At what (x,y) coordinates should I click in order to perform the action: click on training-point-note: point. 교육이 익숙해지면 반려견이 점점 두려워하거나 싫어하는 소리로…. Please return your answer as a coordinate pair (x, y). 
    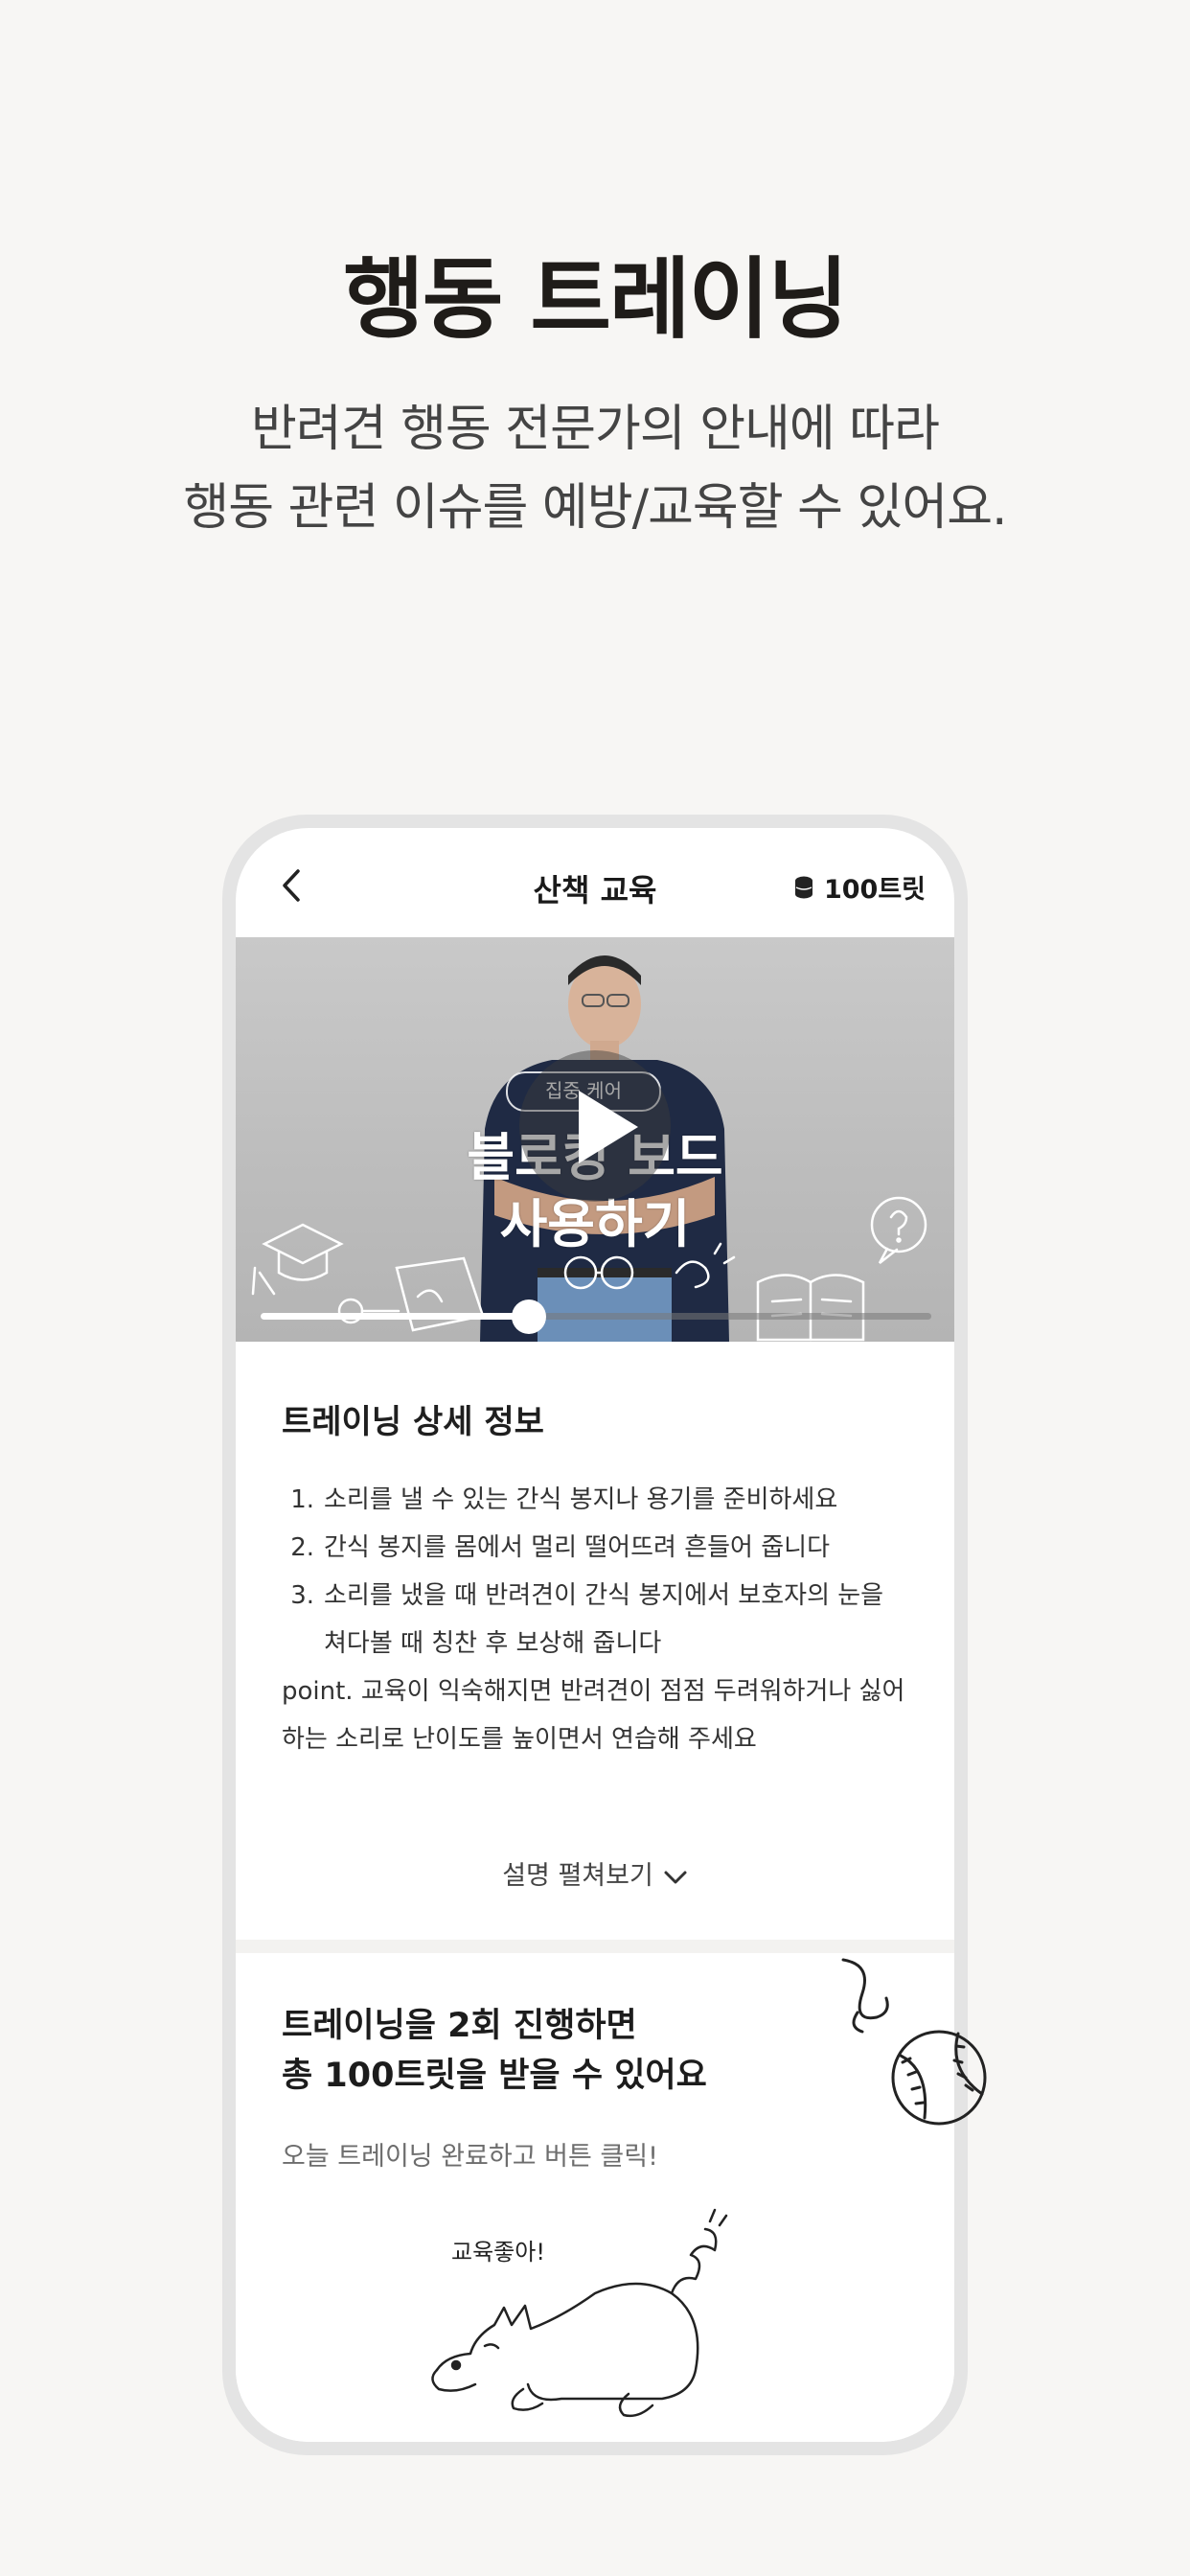
    Looking at the image, I should click on (593, 1715).